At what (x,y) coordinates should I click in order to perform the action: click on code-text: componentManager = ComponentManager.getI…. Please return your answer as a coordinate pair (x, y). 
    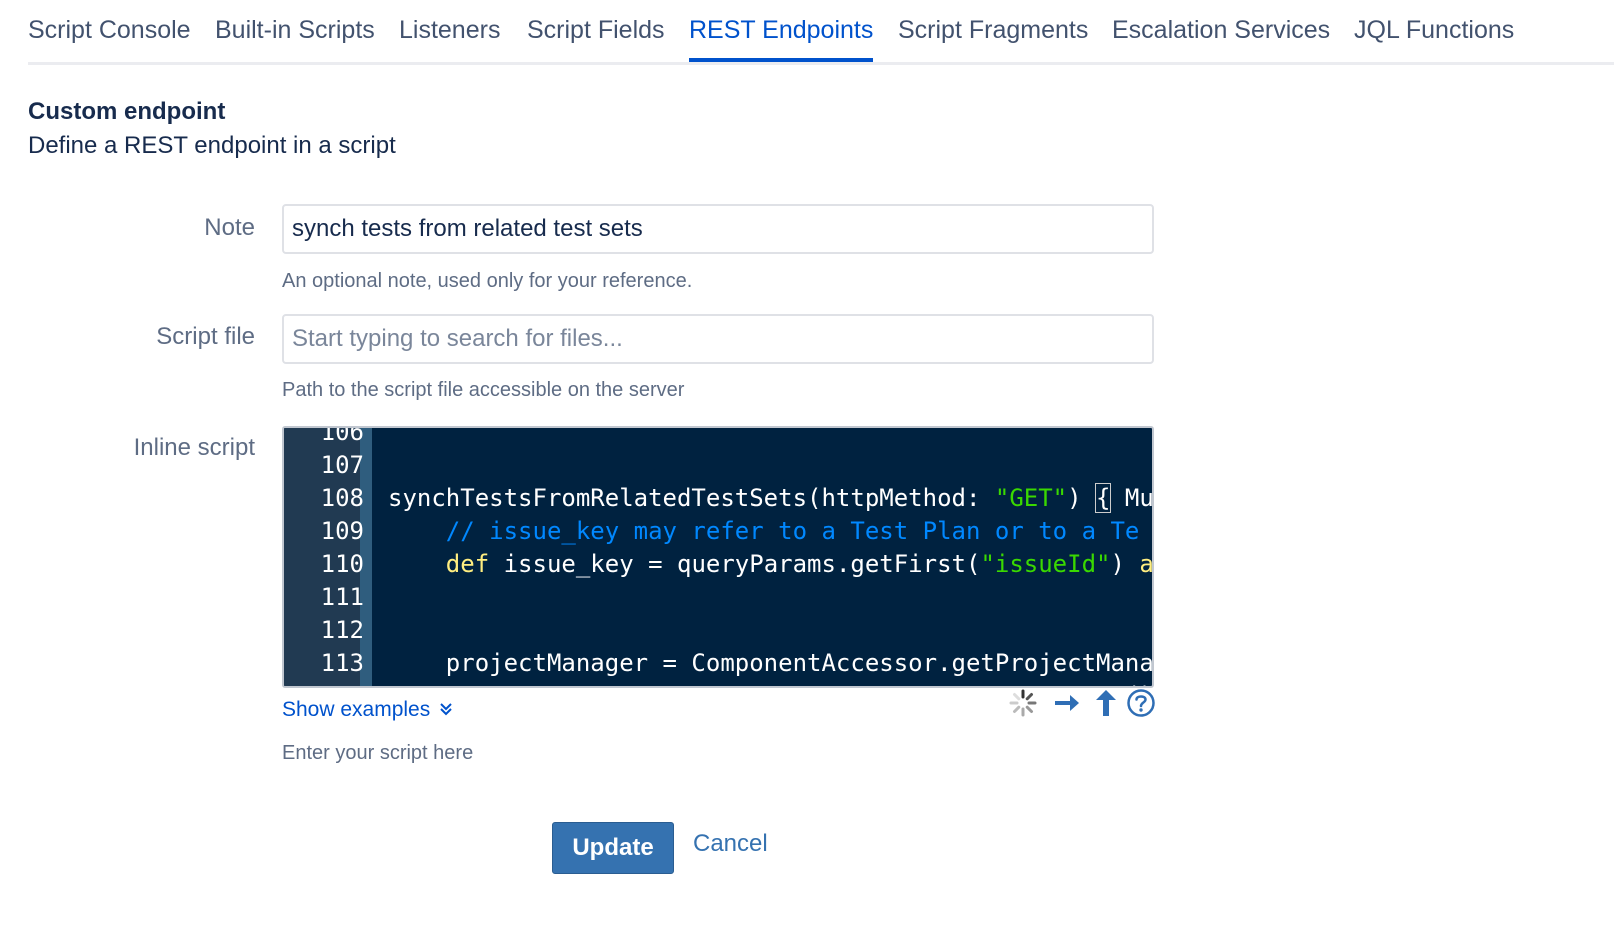
    Looking at the image, I should click on (770, 683).